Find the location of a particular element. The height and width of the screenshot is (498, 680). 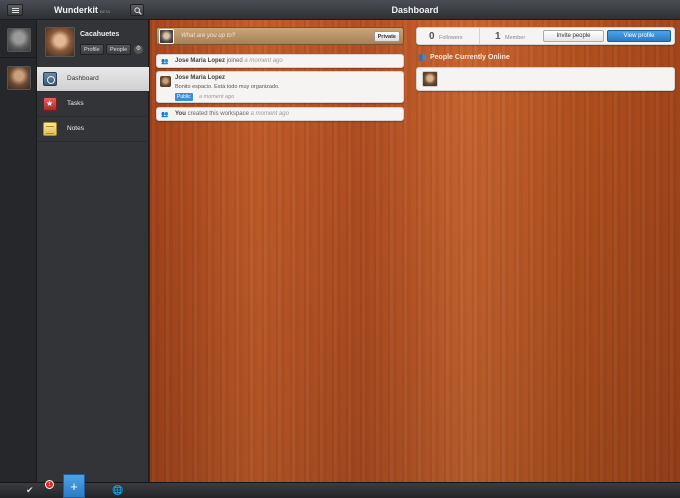

status-input: What are you up to? is located at coordinates (208, 36).